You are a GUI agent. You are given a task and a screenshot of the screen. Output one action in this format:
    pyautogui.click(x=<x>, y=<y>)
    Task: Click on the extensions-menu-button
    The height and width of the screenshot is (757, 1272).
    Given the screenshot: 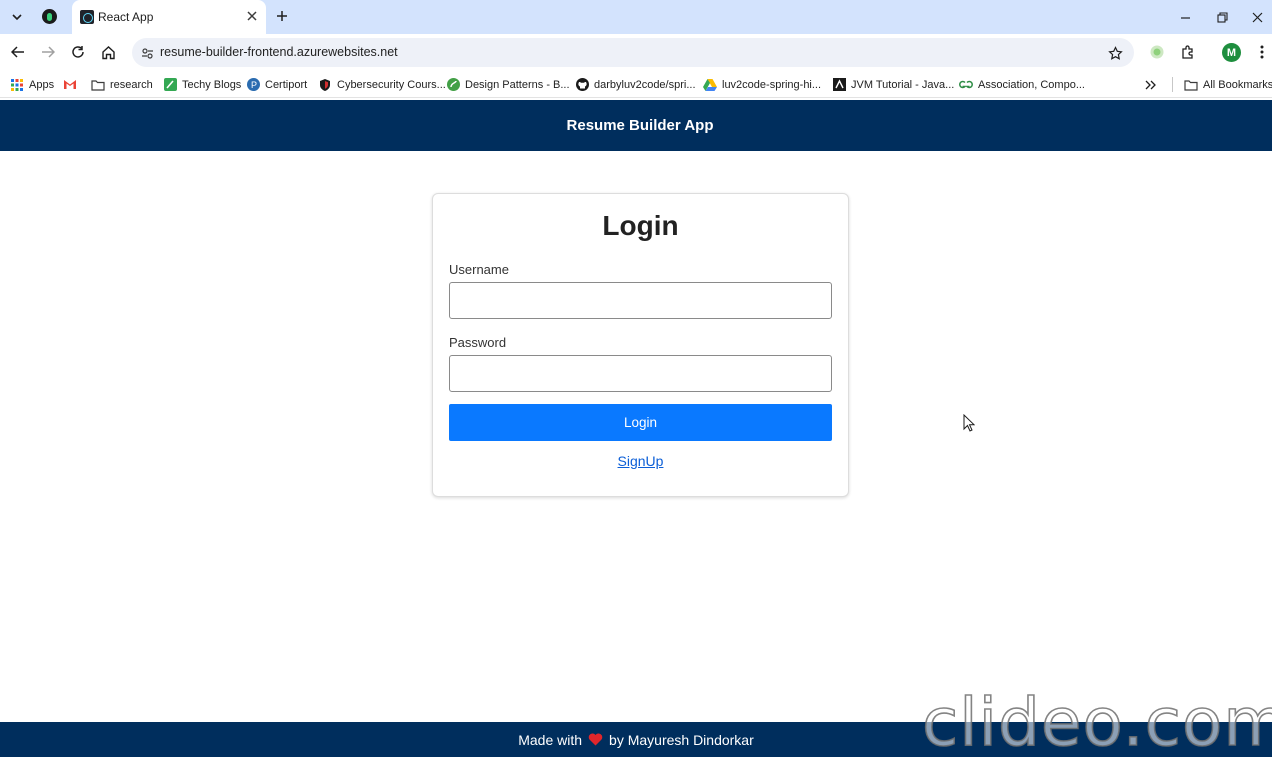 What is the action you would take?
    pyautogui.click(x=1188, y=52)
    